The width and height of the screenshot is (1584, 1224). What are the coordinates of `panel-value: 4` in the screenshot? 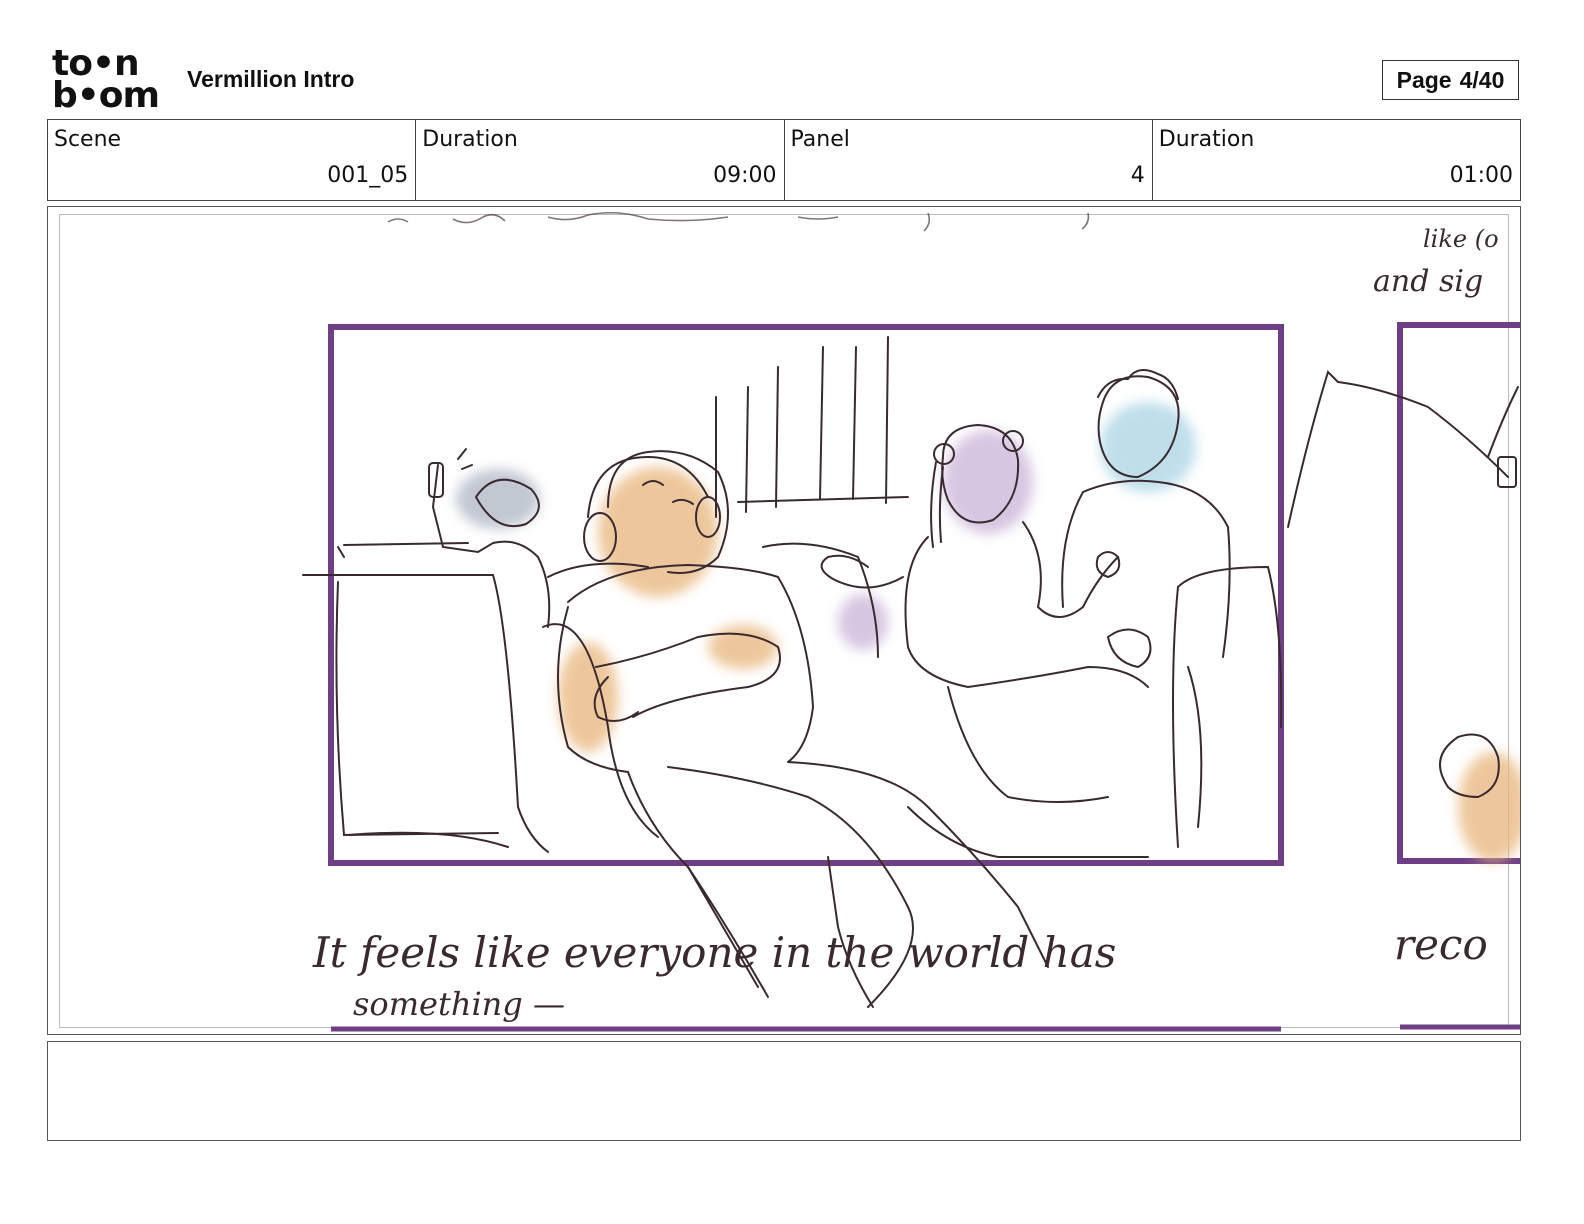 It's located at (1137, 175).